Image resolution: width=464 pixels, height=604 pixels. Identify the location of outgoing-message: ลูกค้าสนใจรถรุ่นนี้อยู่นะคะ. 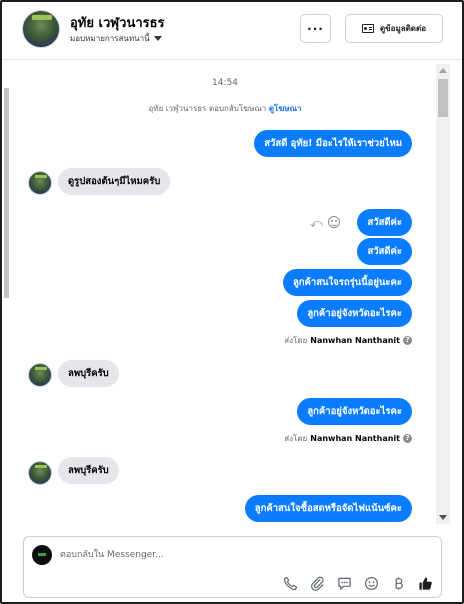
(347, 282).